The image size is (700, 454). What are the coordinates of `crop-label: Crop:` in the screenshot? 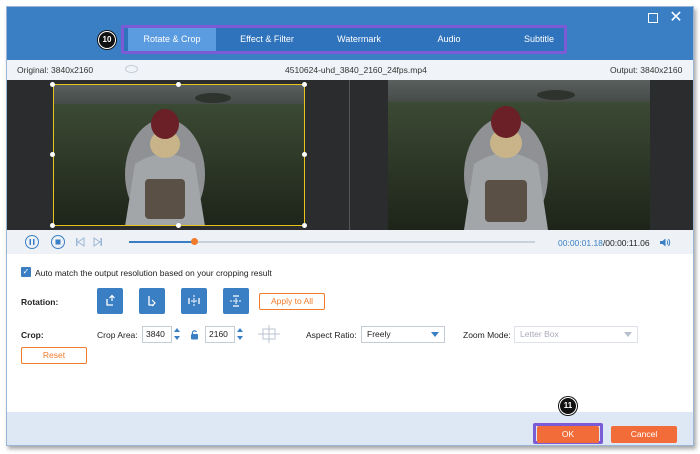 It's located at (32, 335).